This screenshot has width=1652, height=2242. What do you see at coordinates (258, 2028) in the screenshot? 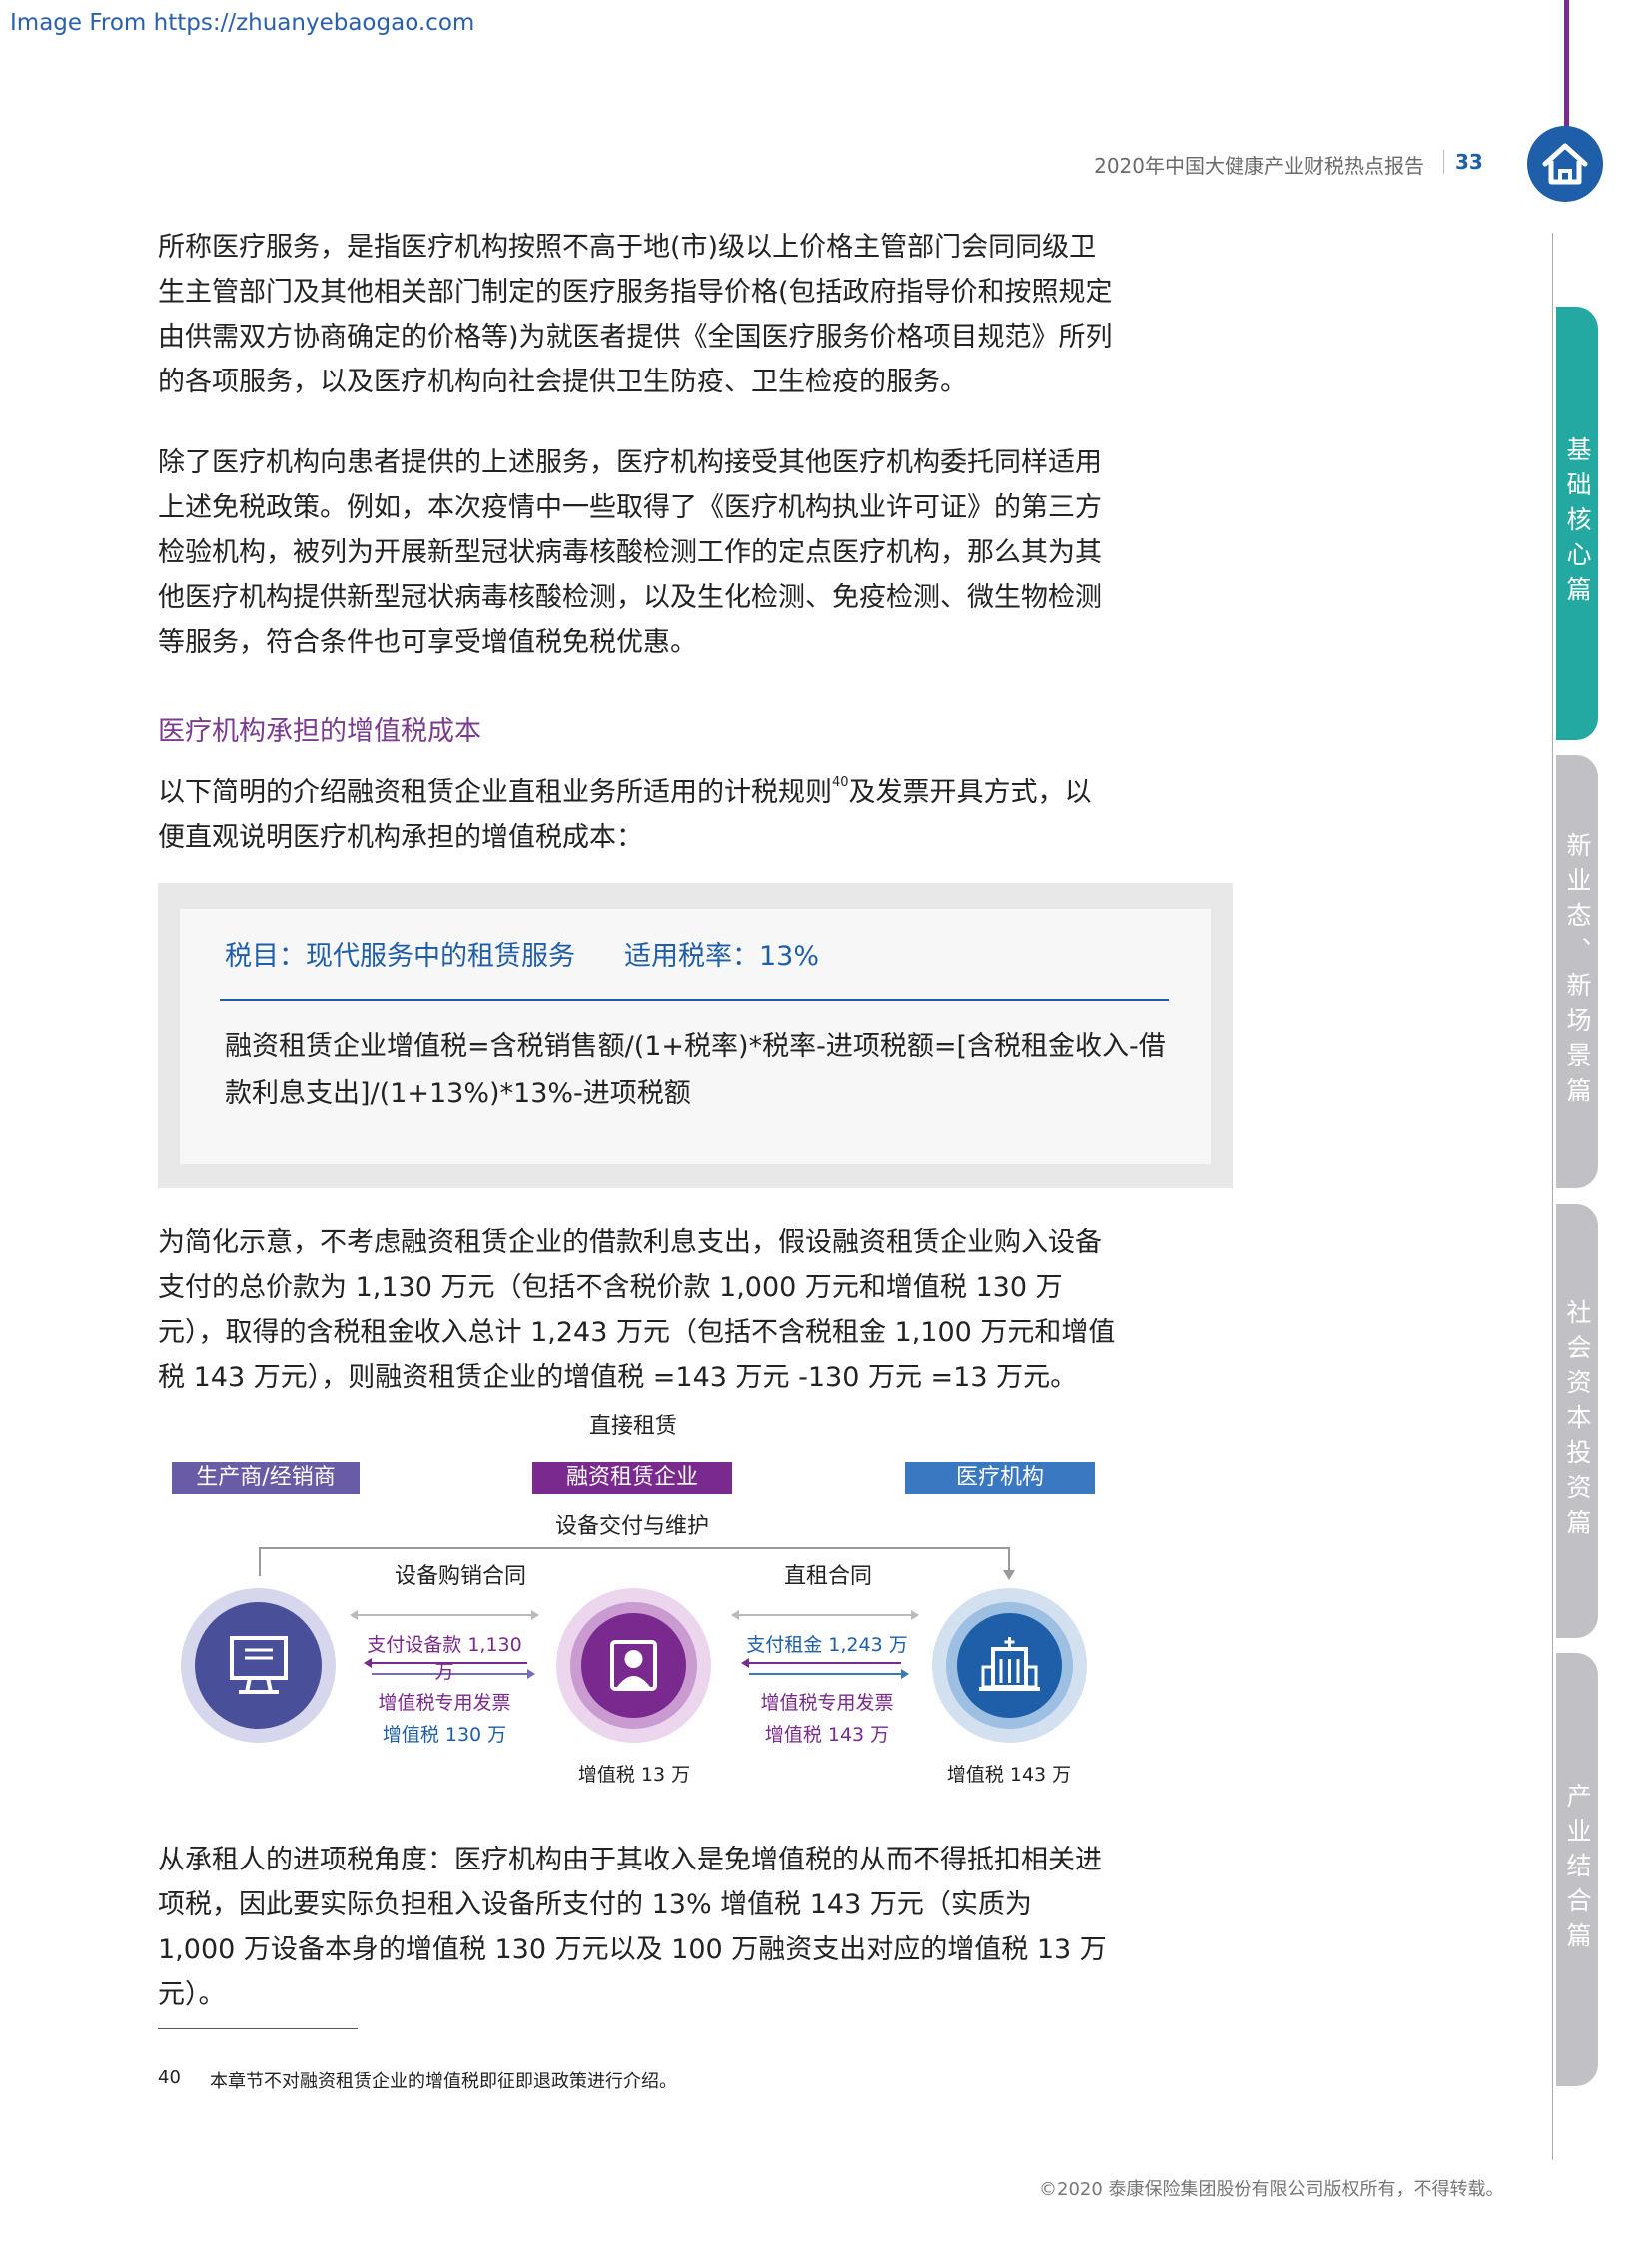
I see `footnote-rule` at bounding box center [258, 2028].